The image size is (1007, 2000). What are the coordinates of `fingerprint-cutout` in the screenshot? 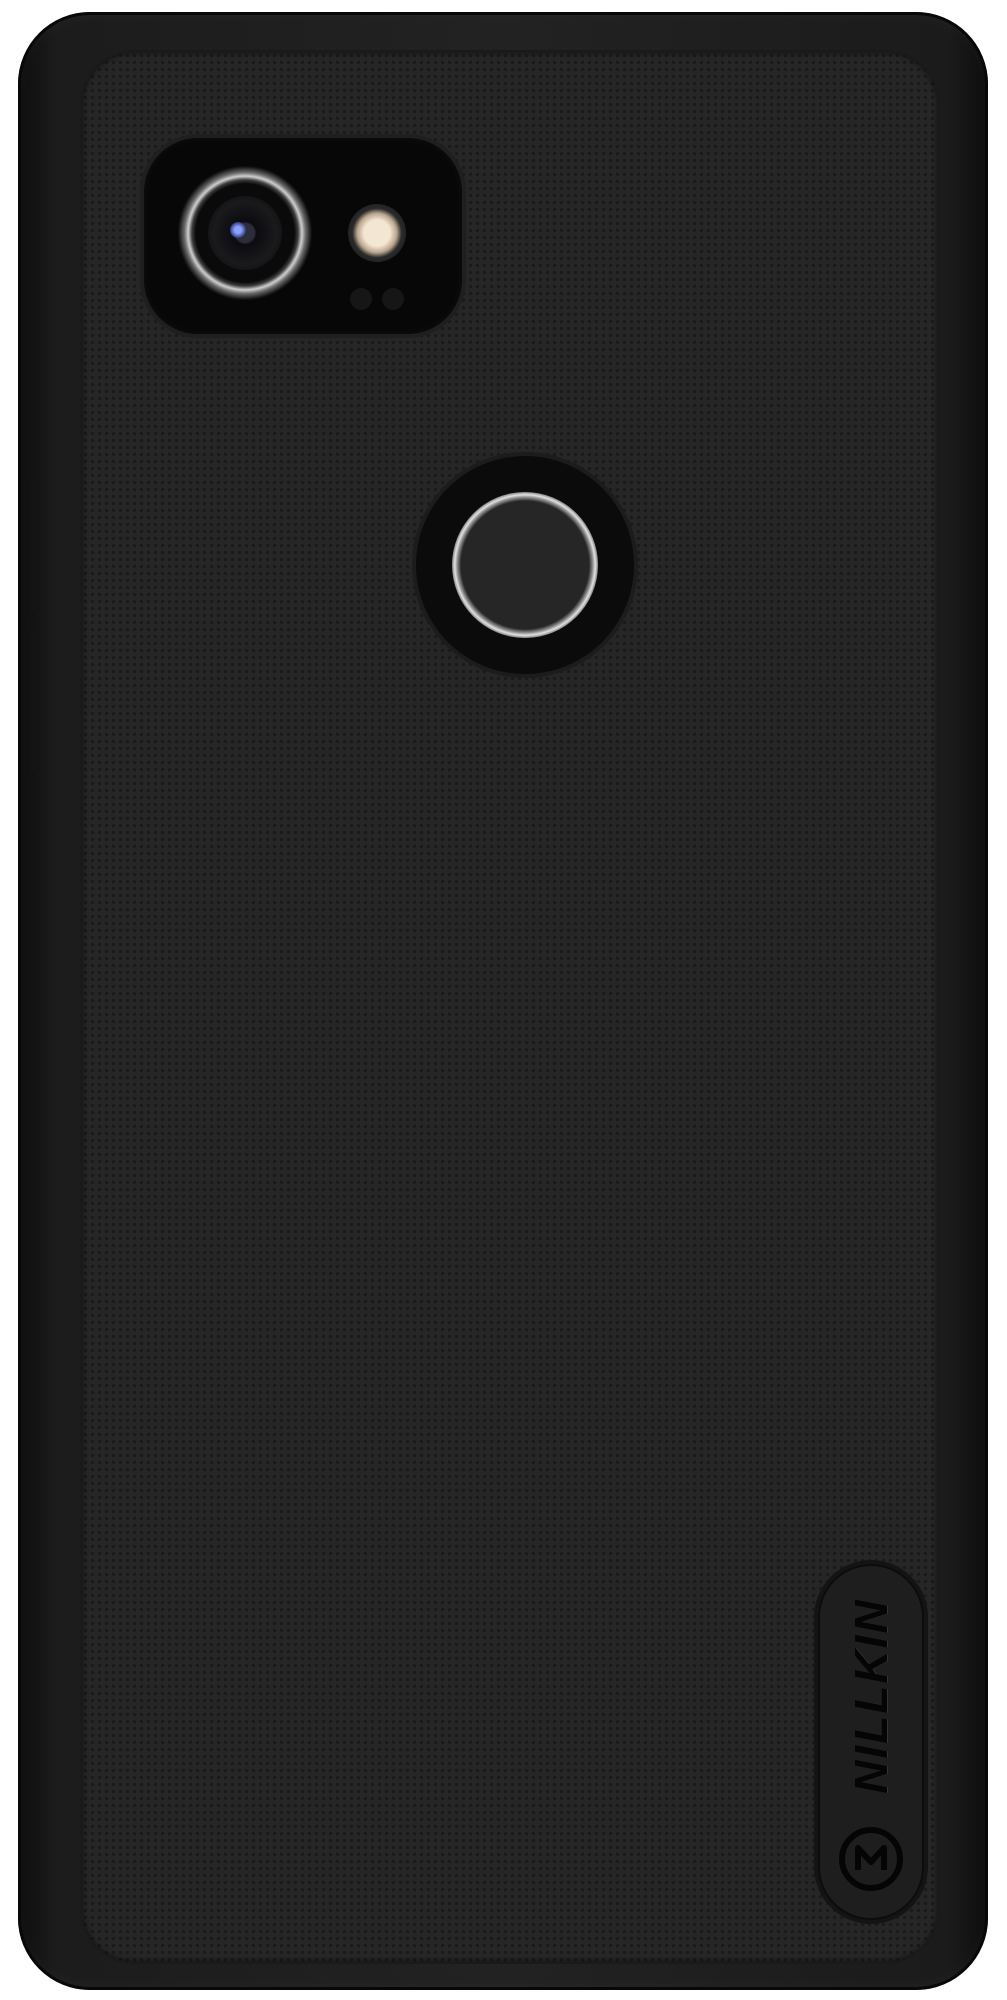 It's located at (525, 565).